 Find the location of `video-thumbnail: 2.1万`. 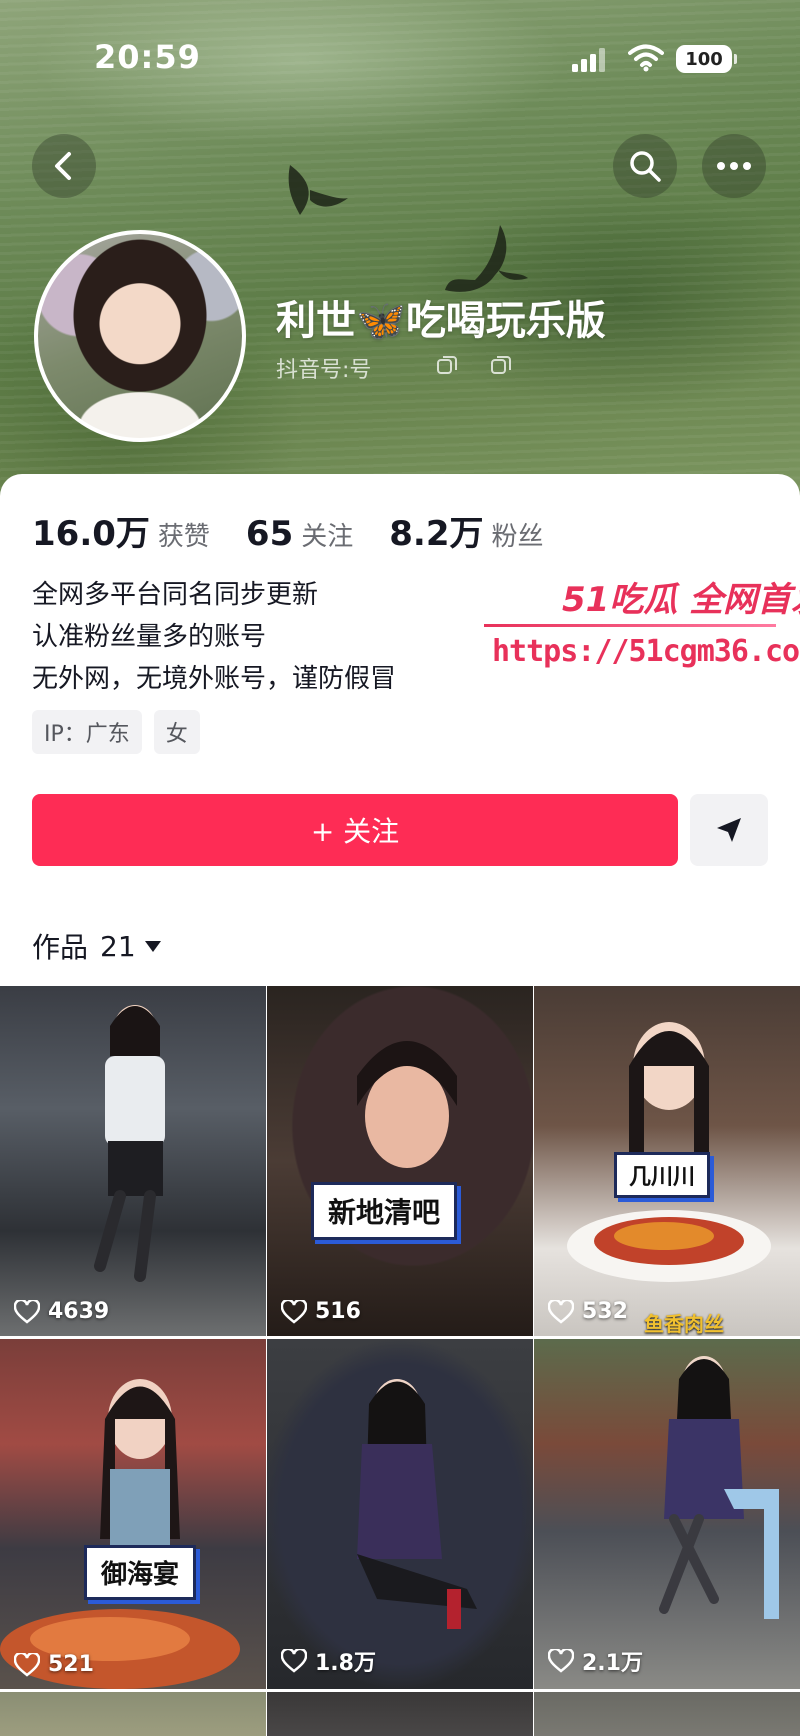

video-thumbnail: 2.1万 is located at coordinates (667, 1514).